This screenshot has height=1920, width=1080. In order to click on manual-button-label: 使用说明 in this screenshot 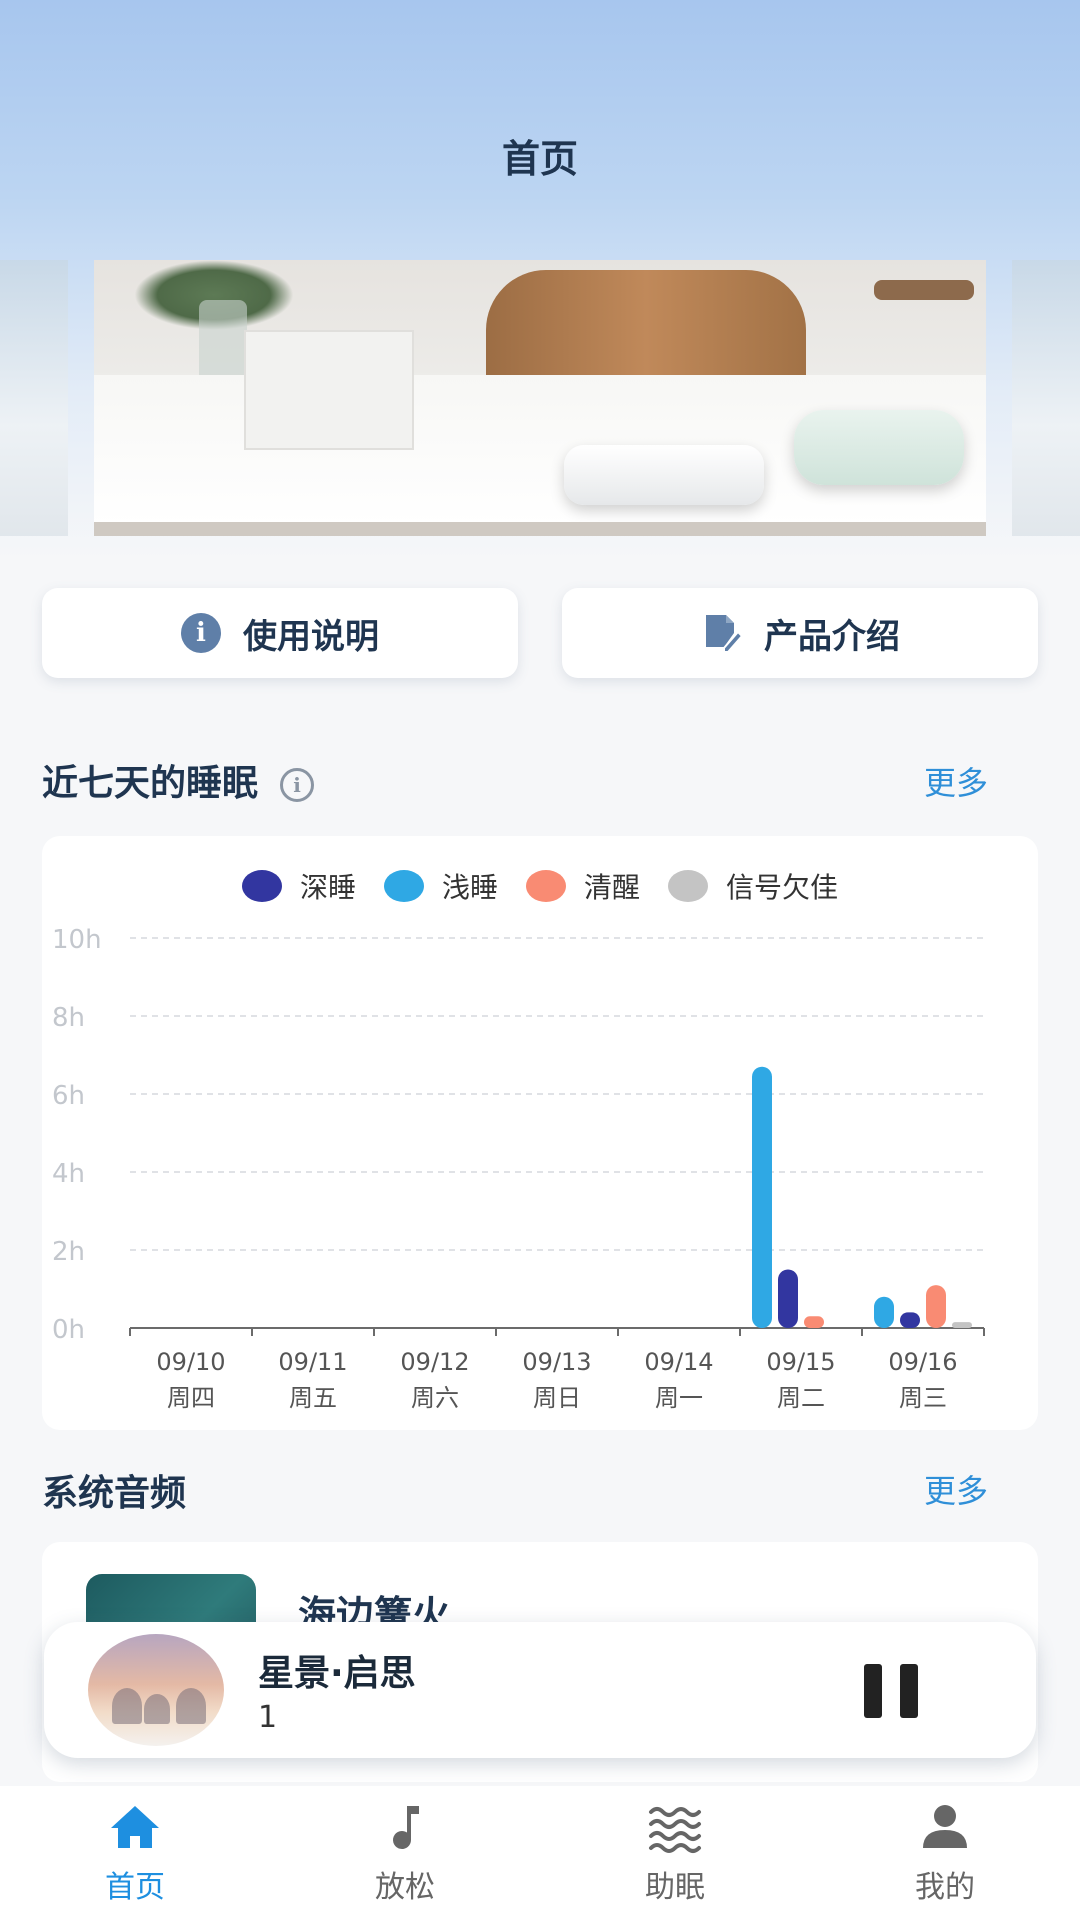, I will do `click(311, 636)`.